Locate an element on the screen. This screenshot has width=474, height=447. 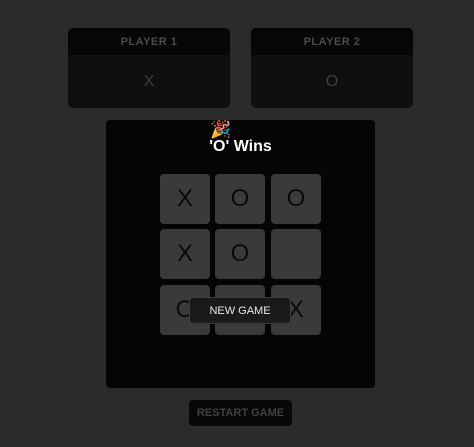
result-banner: 🎉 'O' Wins is located at coordinates (240, 144).